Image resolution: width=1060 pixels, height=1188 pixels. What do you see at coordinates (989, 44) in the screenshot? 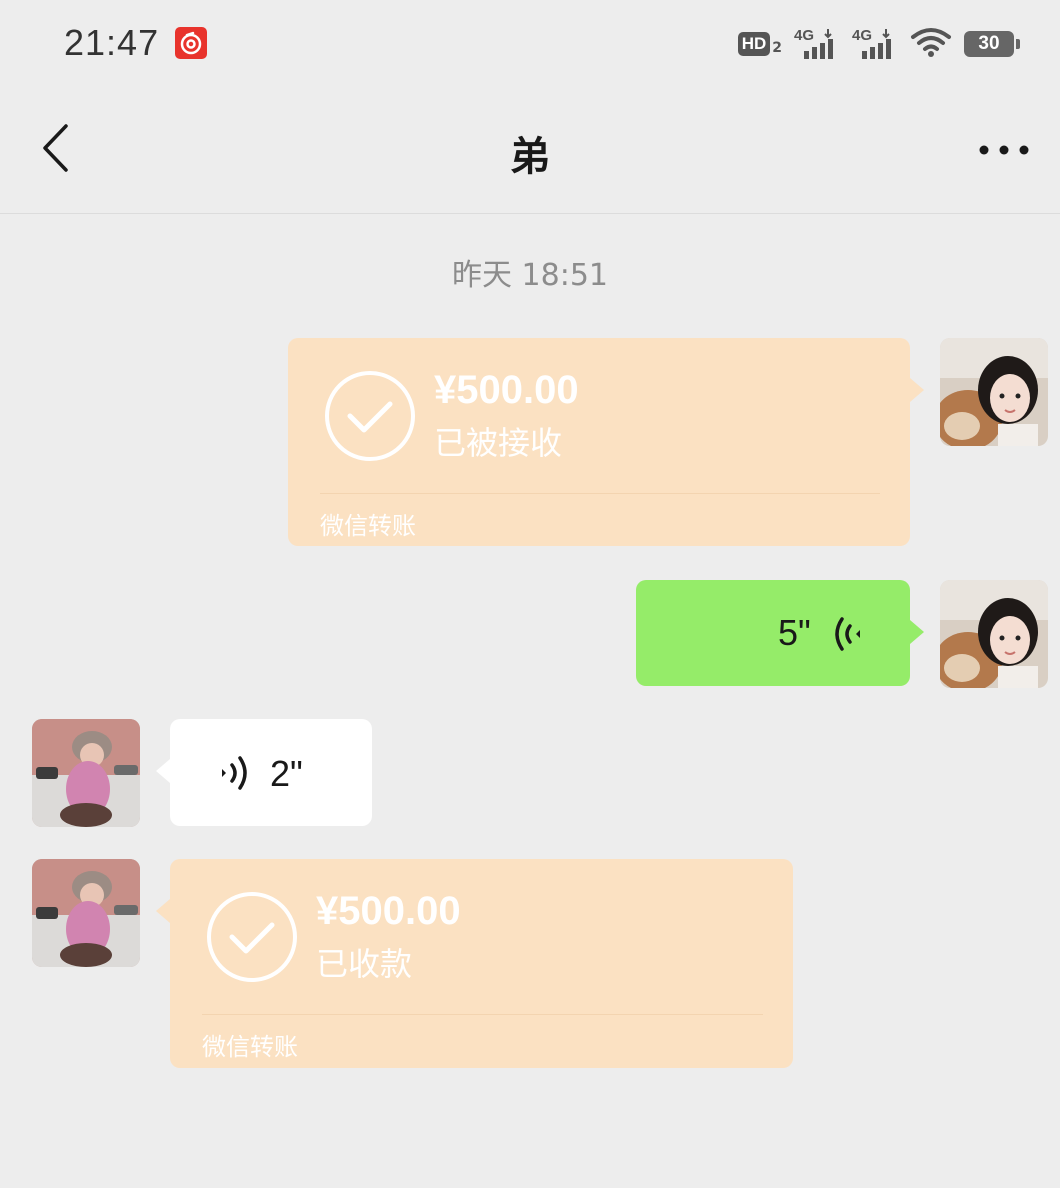
I see `battery-level: 30` at bounding box center [989, 44].